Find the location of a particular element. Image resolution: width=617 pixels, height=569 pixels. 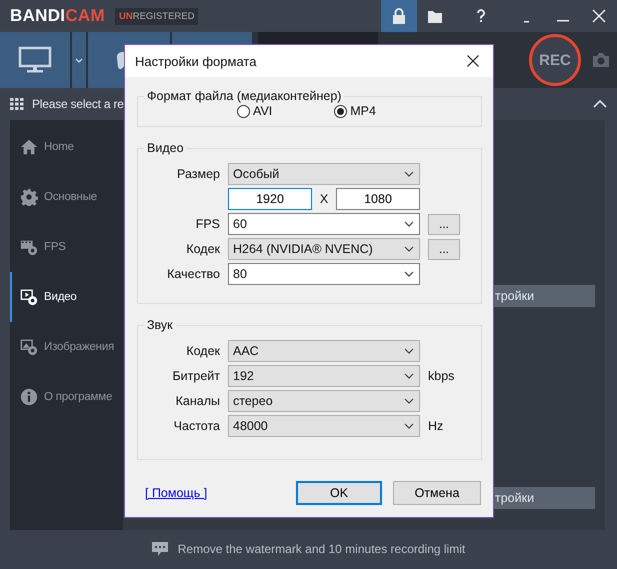

dialog-title: Настройки формата is located at coordinates (195, 61).